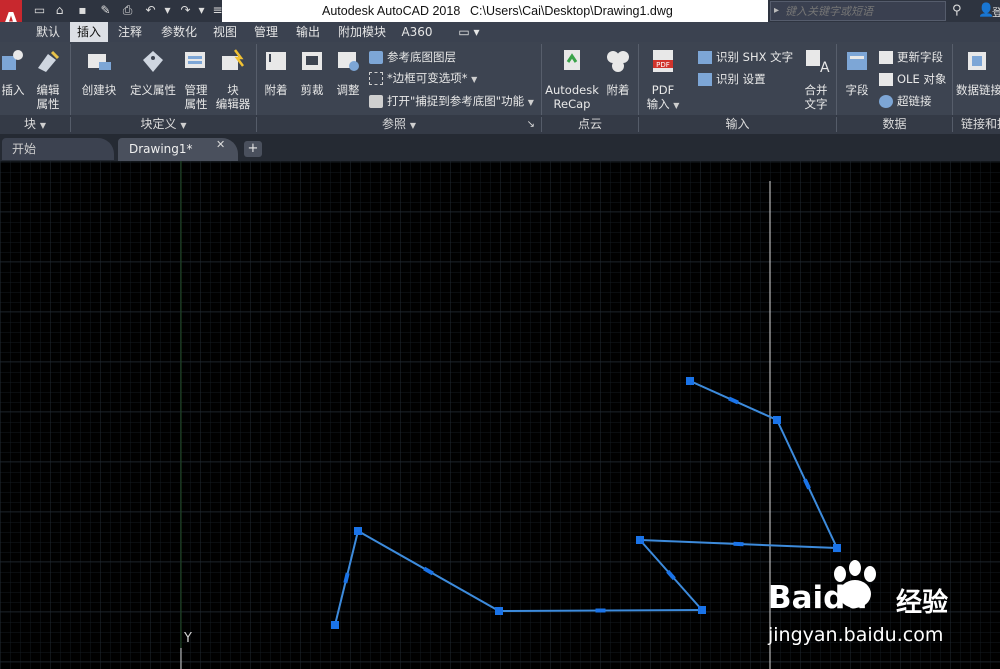 The width and height of the screenshot is (1000, 669). What do you see at coordinates (201, 10) in the screenshot?
I see `redo-dropdown-icon: ▾` at bounding box center [201, 10].